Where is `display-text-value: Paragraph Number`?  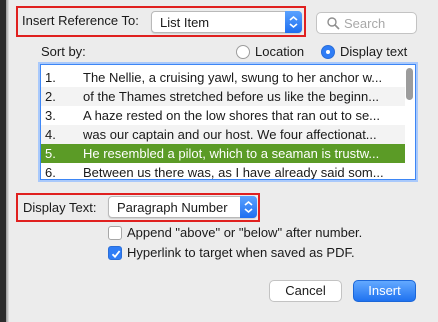 display-text-value: Paragraph Number is located at coordinates (172, 207).